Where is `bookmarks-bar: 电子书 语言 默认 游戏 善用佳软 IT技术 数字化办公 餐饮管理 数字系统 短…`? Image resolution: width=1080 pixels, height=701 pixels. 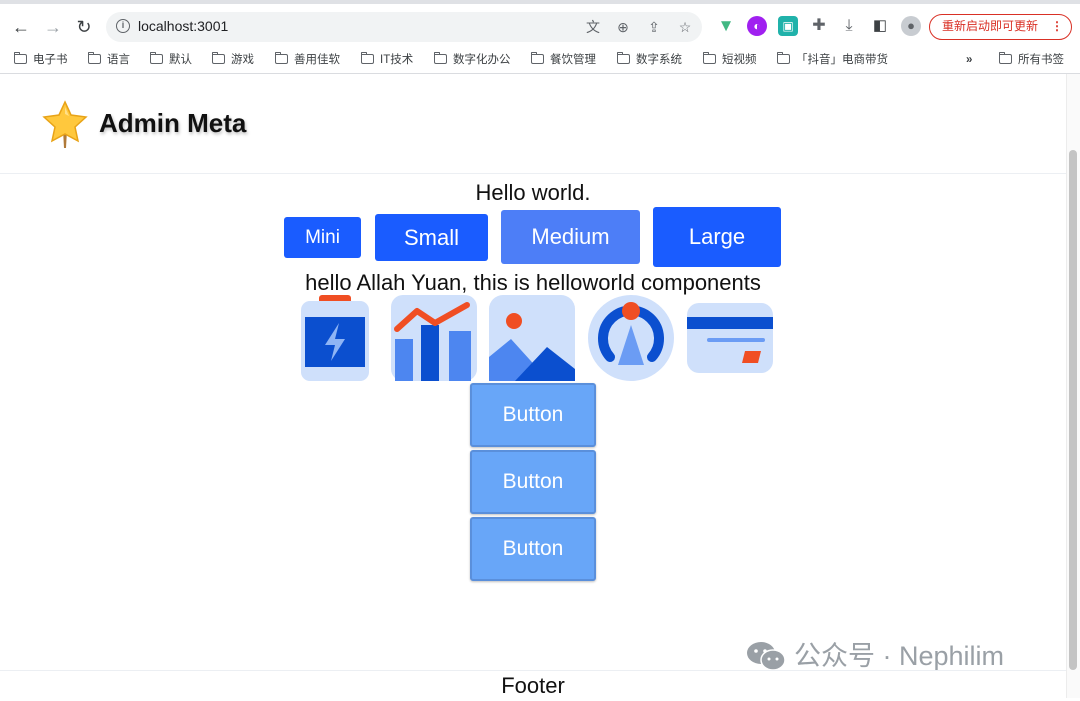
bookmarks-bar: 电子书 语言 默认 游戏 善用佳软 IT技术 数字化办公 餐饮管理 数字系统 短… is located at coordinates (540, 60).